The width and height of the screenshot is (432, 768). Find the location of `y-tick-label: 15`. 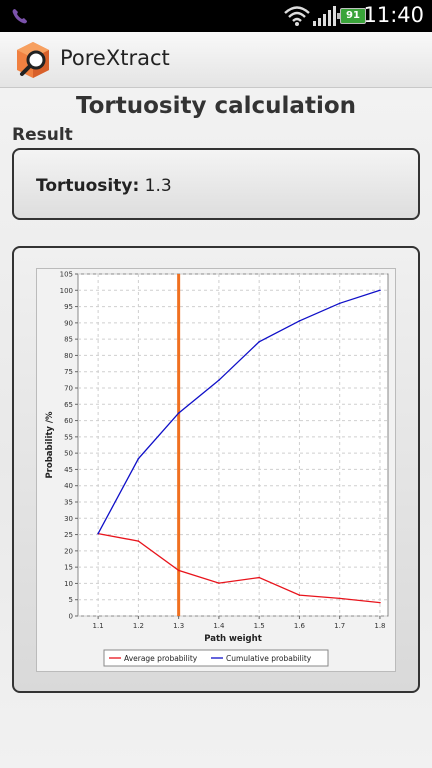

y-tick-label: 15 is located at coordinates (68, 568).